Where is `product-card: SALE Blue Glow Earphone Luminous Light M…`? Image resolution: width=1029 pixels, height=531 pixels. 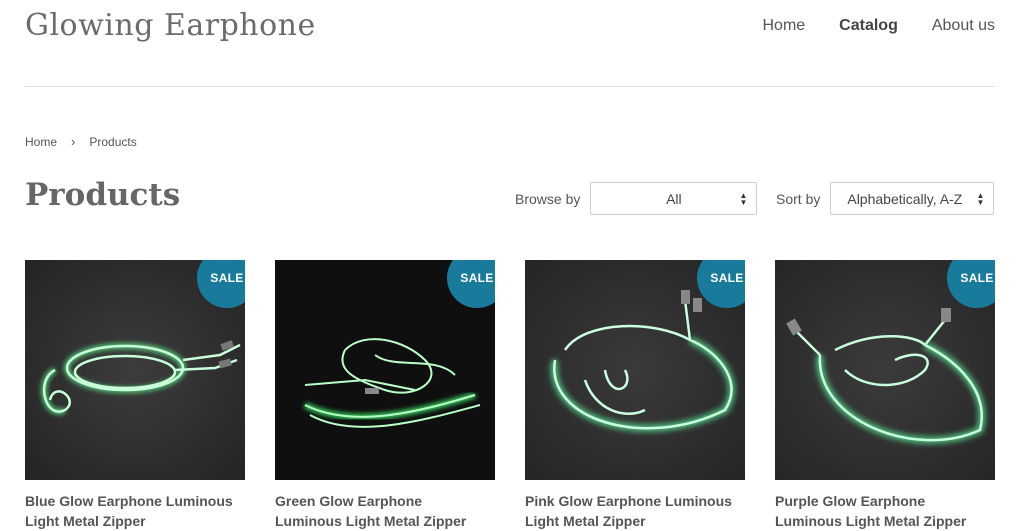 product-card: SALE Blue Glow Earphone Luminous Light M… is located at coordinates (135, 395).